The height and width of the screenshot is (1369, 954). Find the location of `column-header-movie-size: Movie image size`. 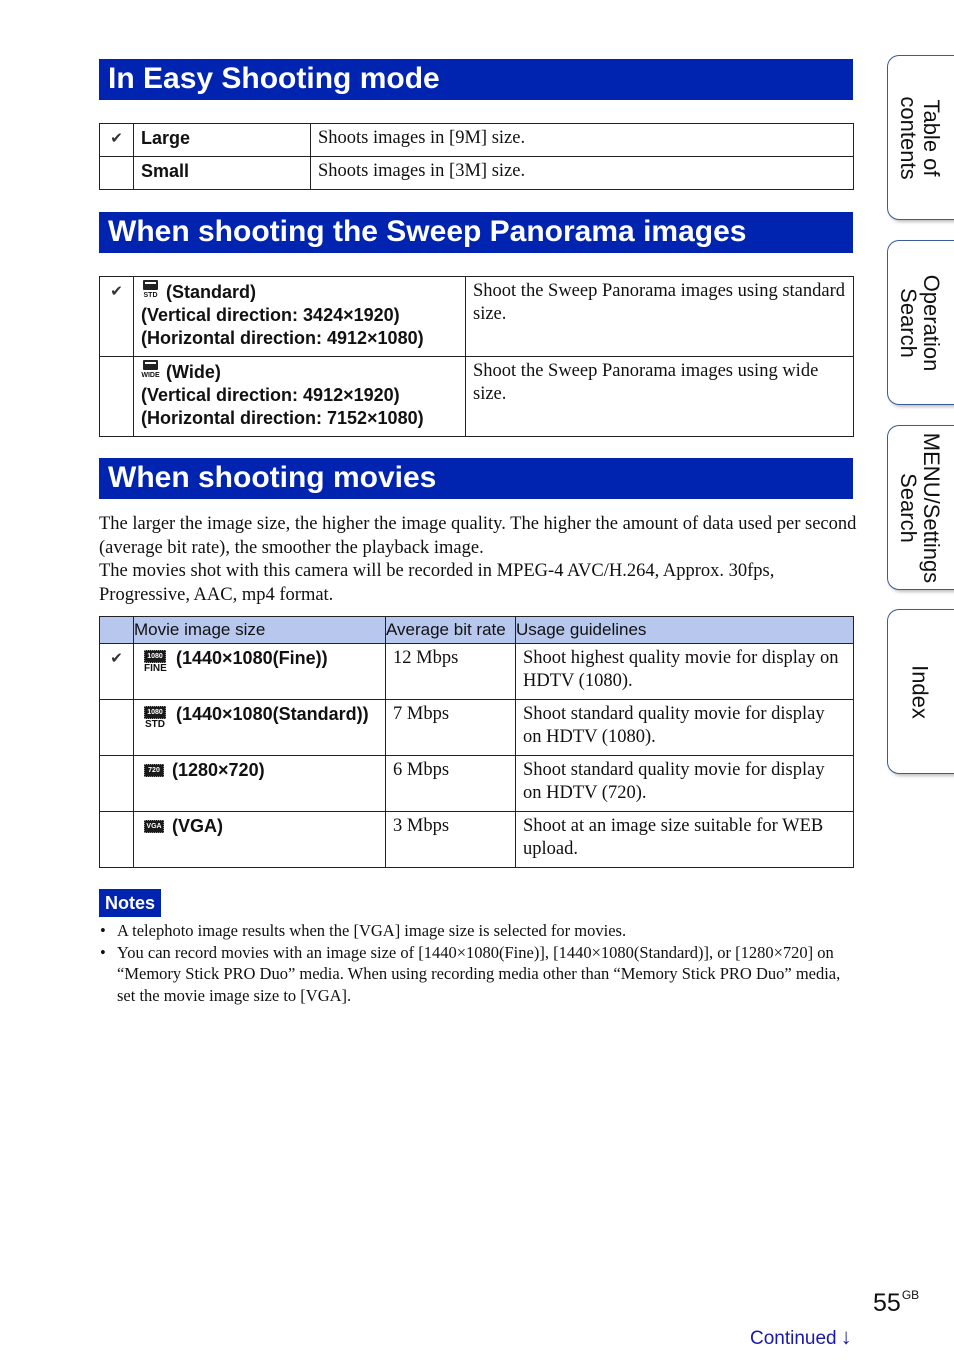

column-header-movie-size: Movie image size is located at coordinates (259, 630).